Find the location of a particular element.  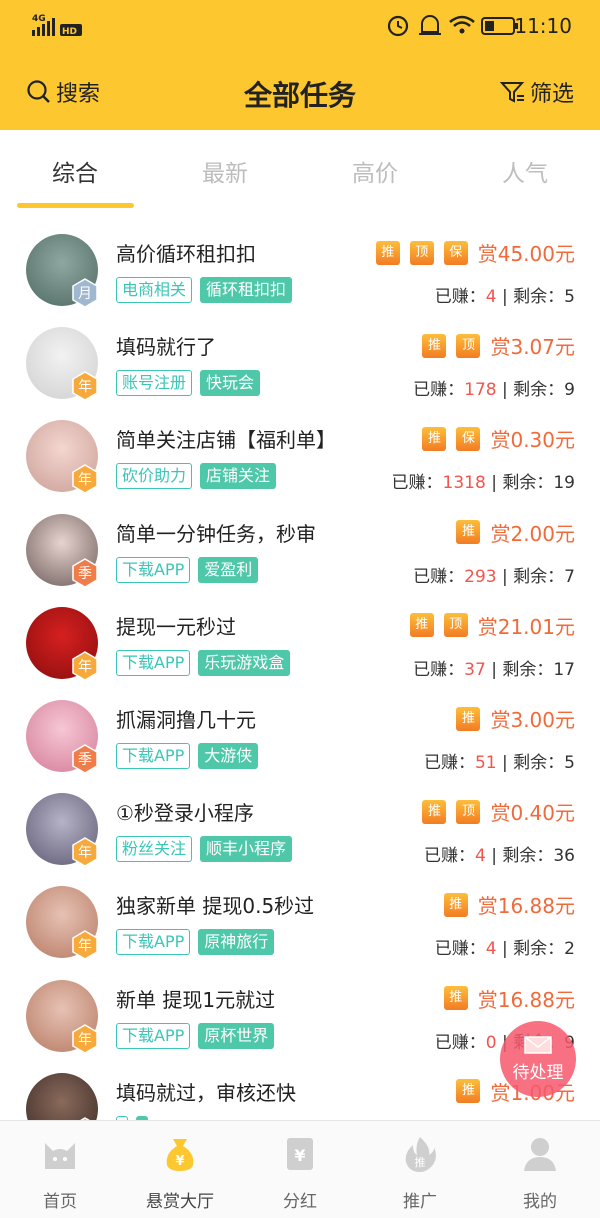

remaining-count: 5 is located at coordinates (569, 297).